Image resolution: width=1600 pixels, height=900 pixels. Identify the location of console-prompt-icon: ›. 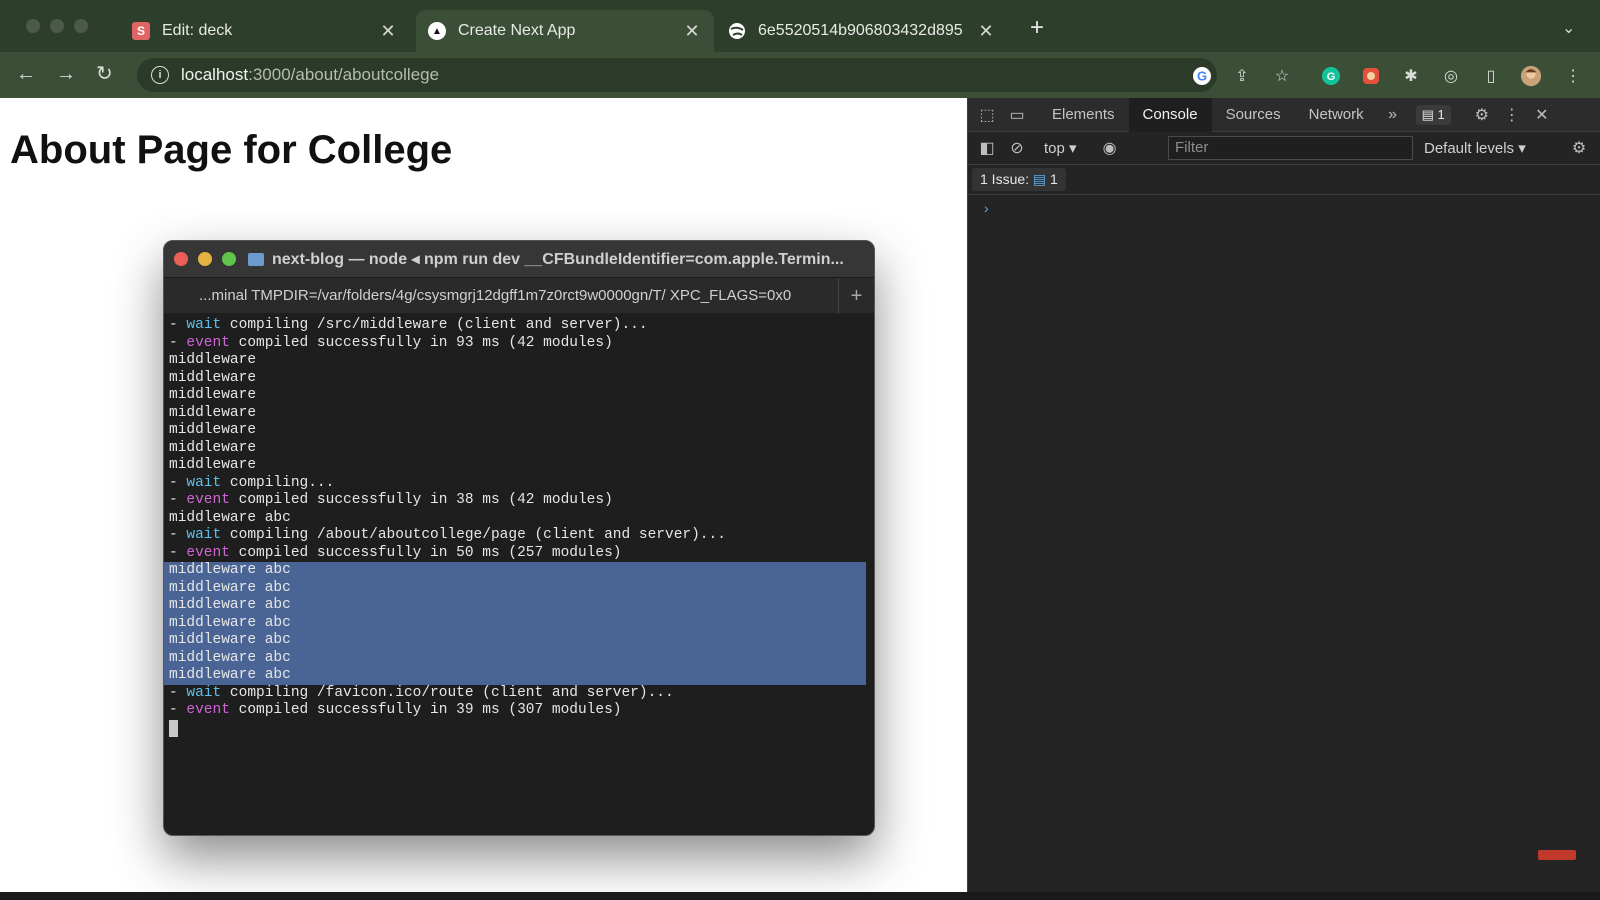
(986, 208).